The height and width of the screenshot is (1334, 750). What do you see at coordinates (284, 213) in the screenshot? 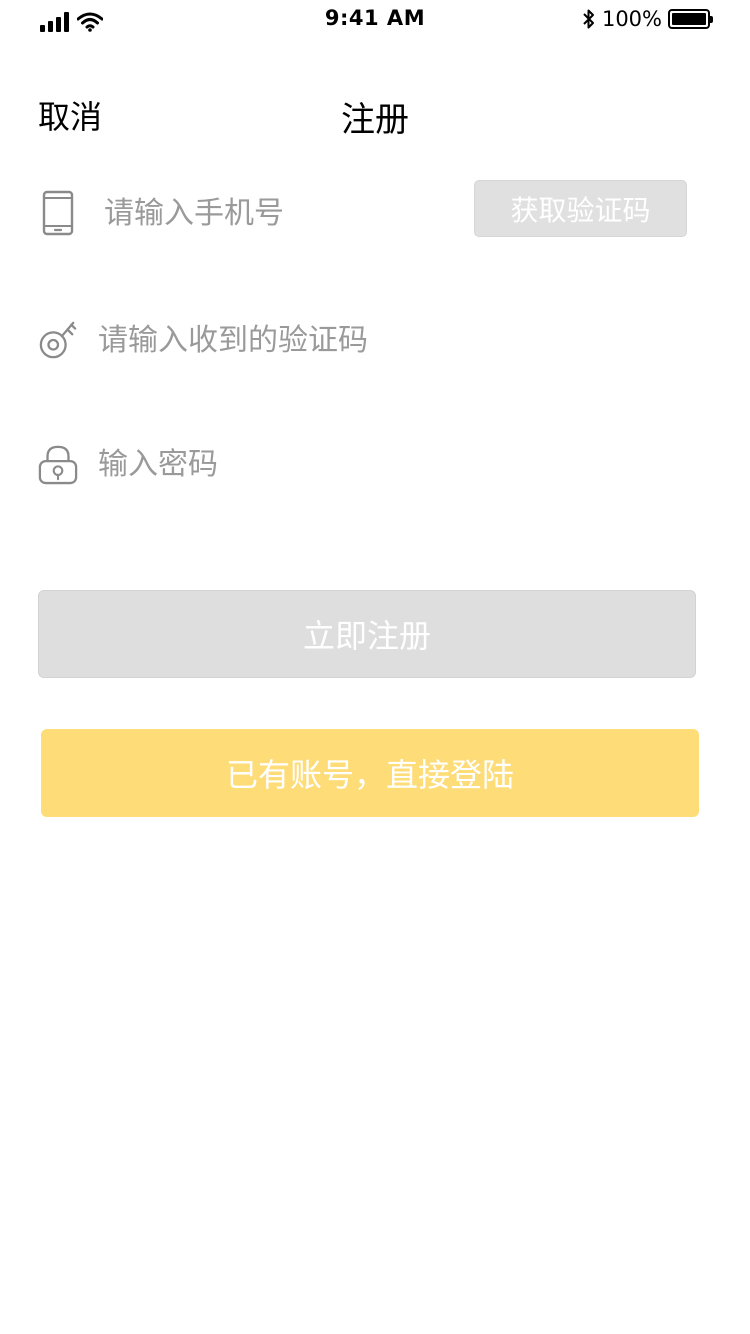
I see `phone-input` at bounding box center [284, 213].